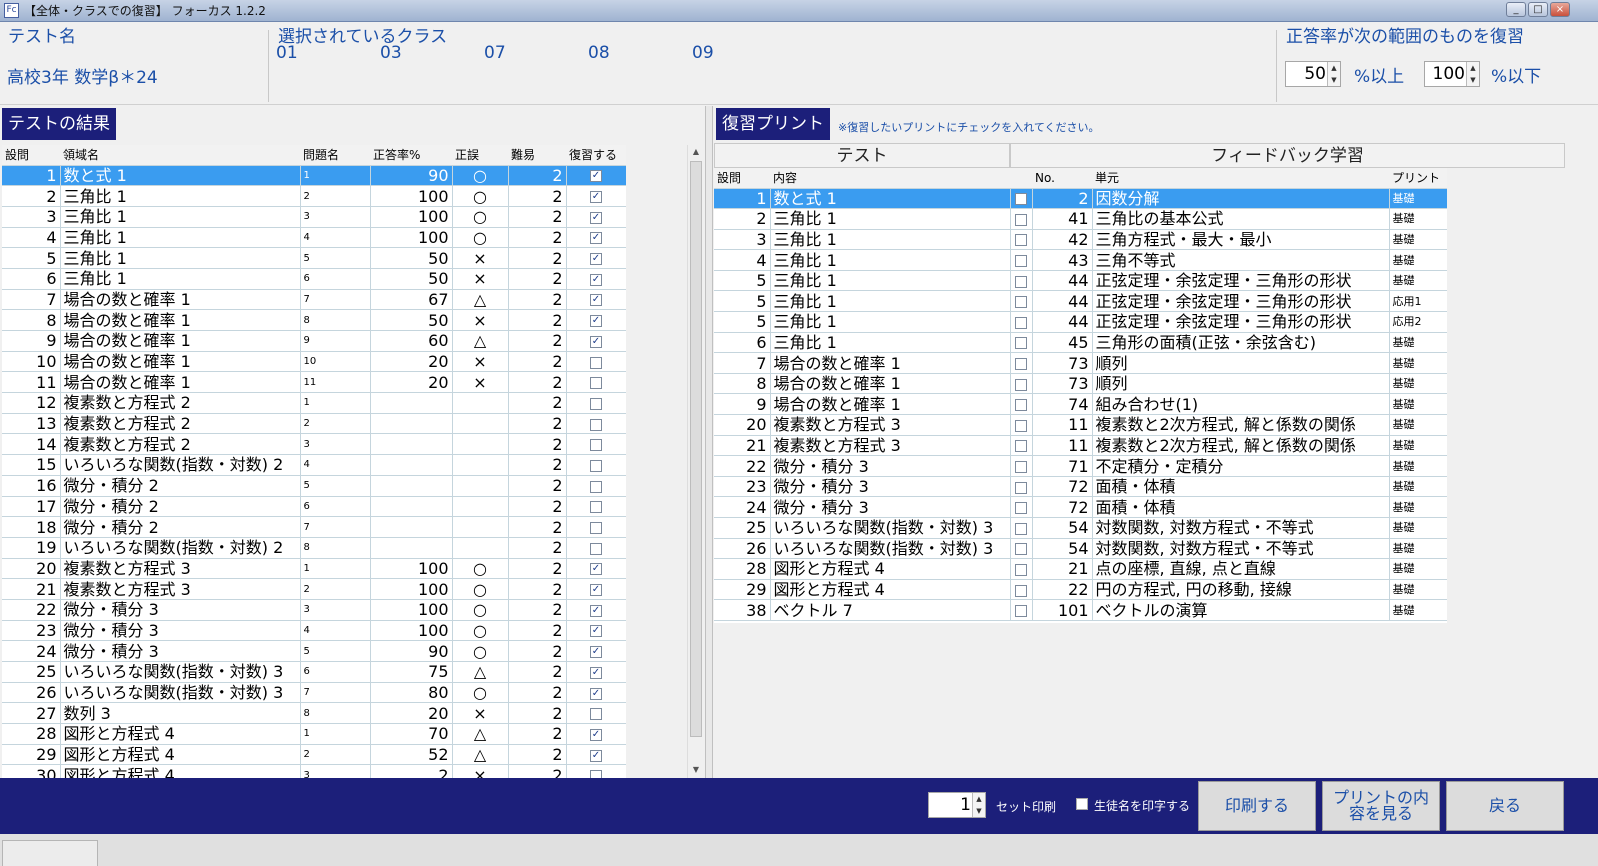 Image resolution: width=1598 pixels, height=866 pixels. What do you see at coordinates (696, 769) in the screenshot?
I see `scroll-down-icon: ▼` at bounding box center [696, 769].